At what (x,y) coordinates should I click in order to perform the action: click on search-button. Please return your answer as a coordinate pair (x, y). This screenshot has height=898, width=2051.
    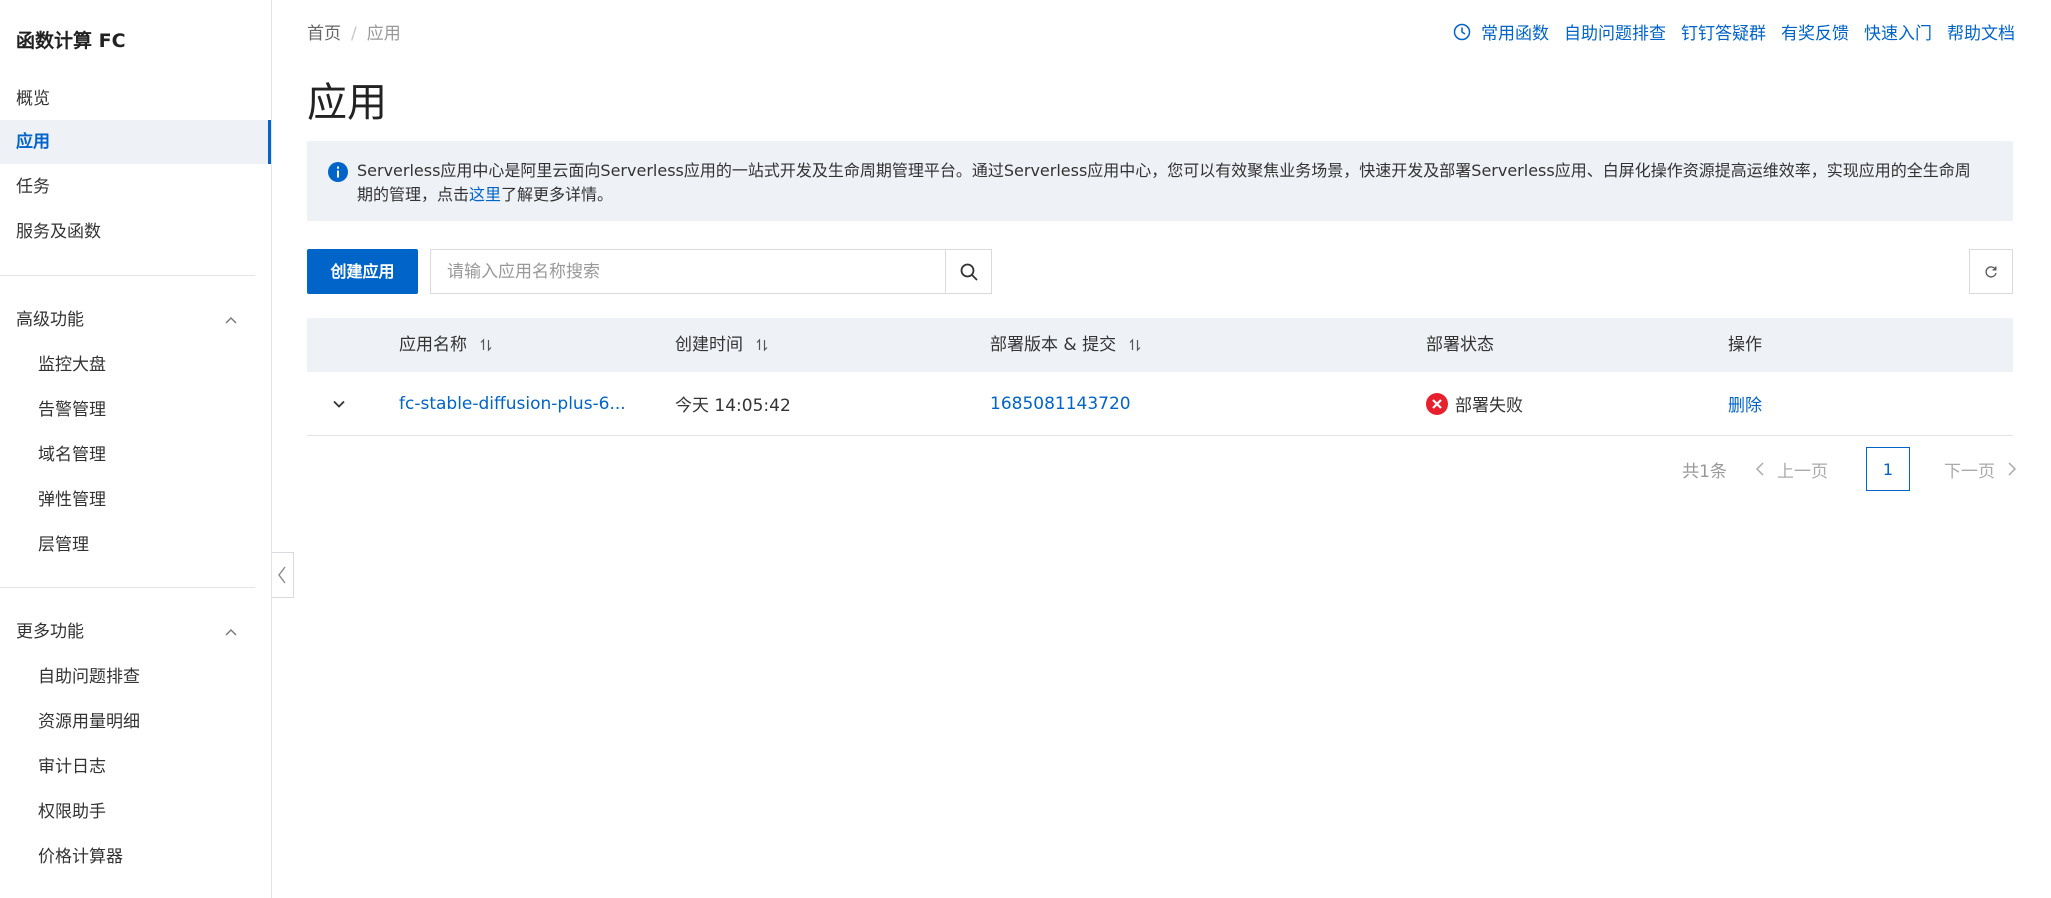
    Looking at the image, I should click on (968, 271).